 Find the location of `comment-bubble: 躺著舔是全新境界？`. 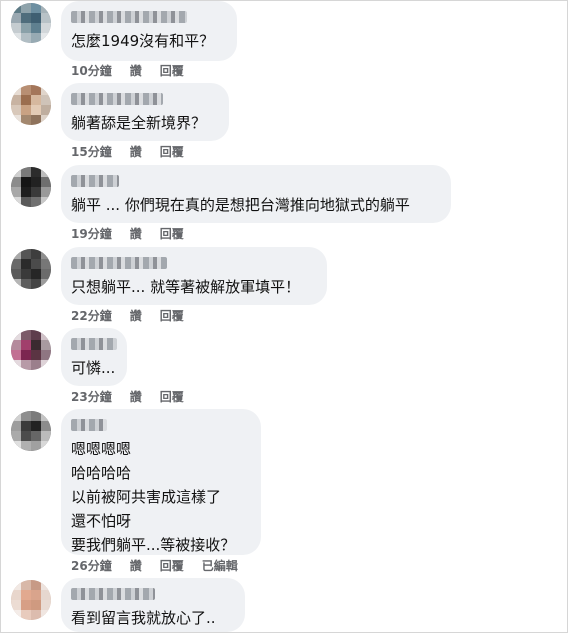

comment-bubble: 躺著舔是全新境界？ is located at coordinates (145, 112).